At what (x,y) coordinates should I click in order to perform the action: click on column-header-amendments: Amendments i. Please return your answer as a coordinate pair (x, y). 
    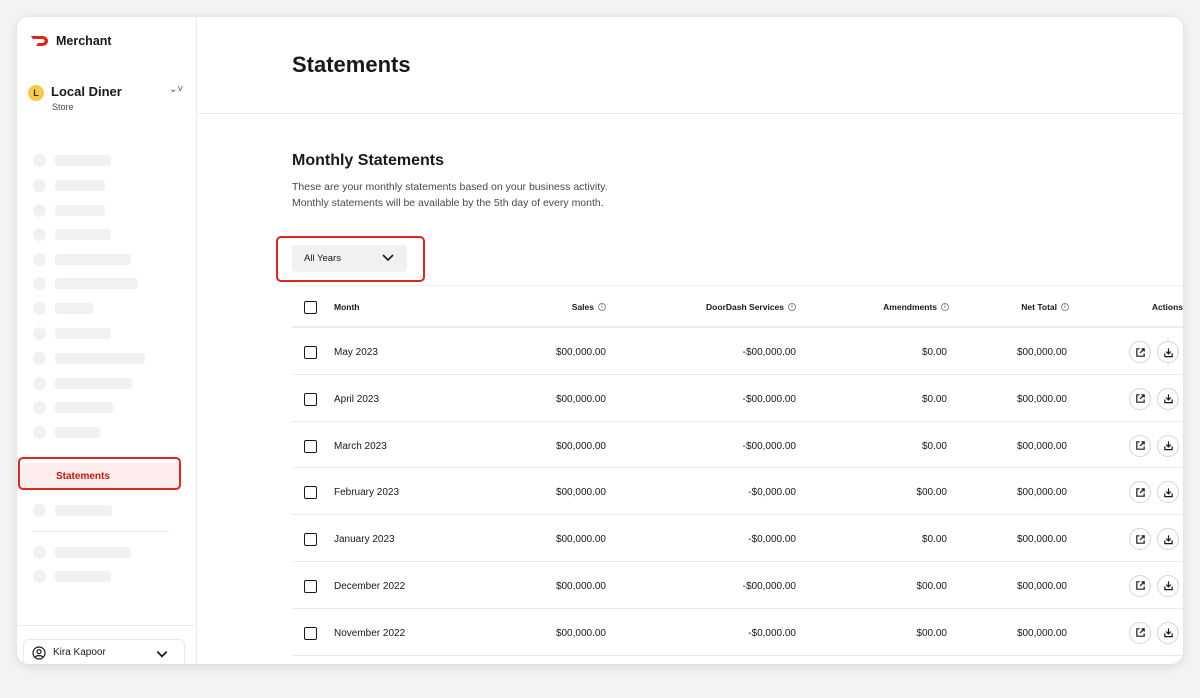
    Looking at the image, I should click on (916, 307).